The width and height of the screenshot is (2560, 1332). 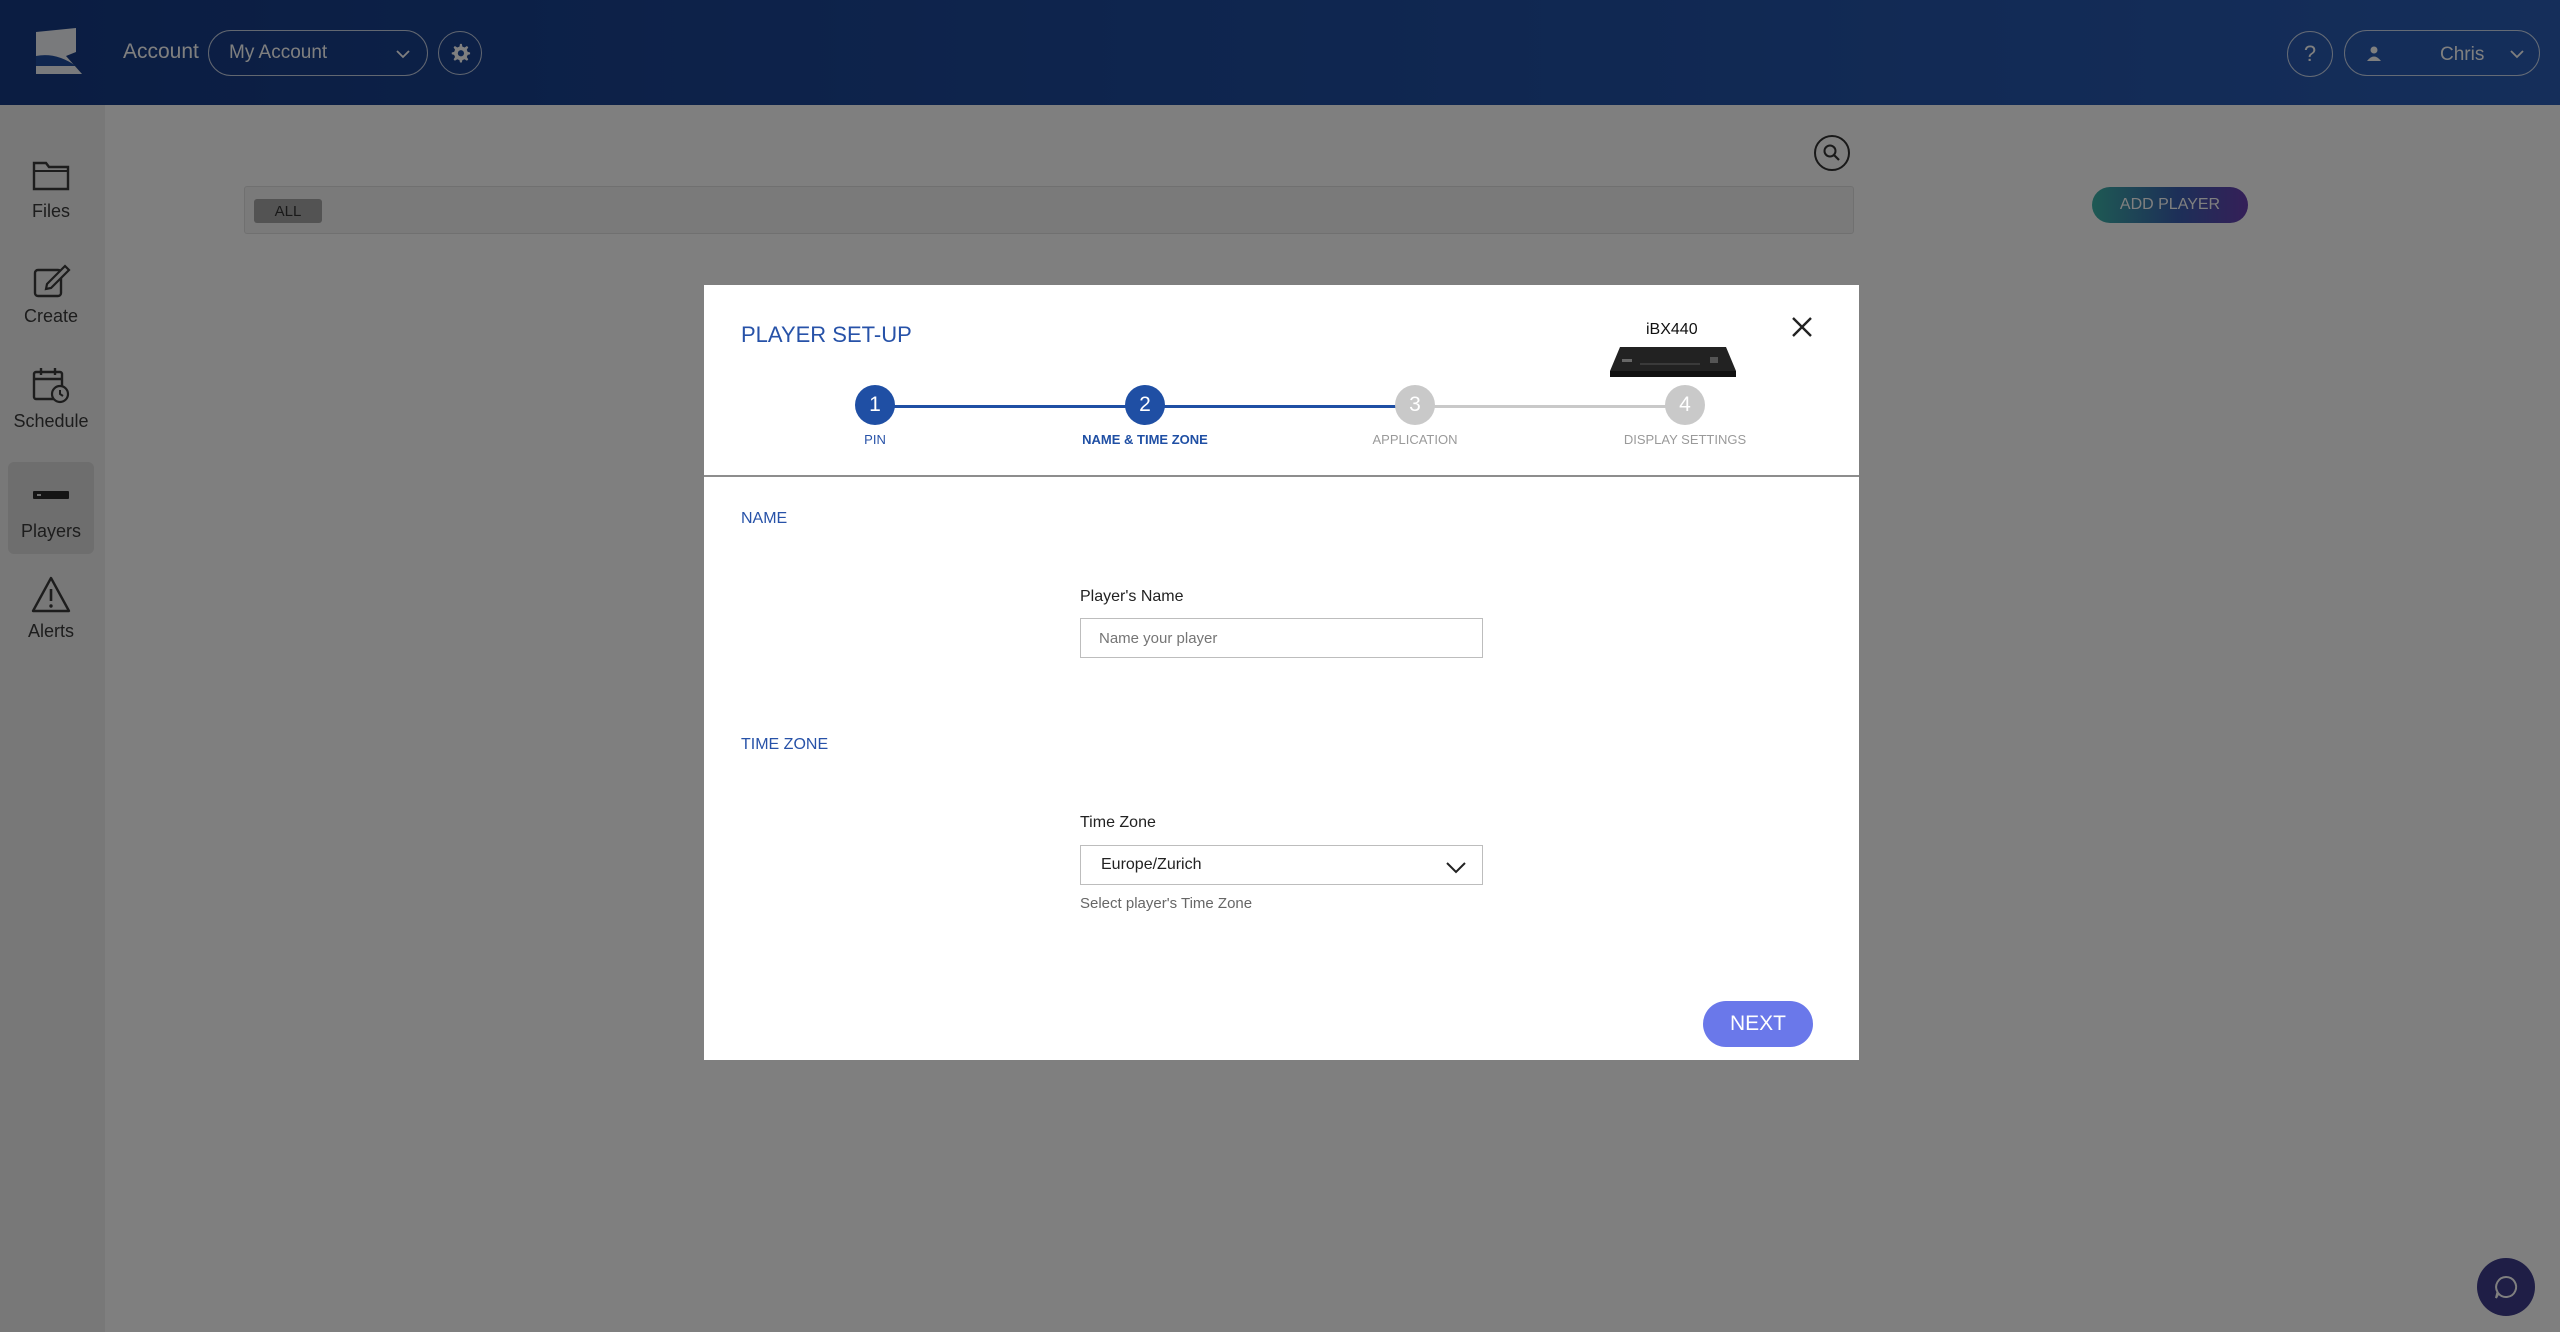 I want to click on timezone-hint: Select player's Time Zone, so click(x=1166, y=903).